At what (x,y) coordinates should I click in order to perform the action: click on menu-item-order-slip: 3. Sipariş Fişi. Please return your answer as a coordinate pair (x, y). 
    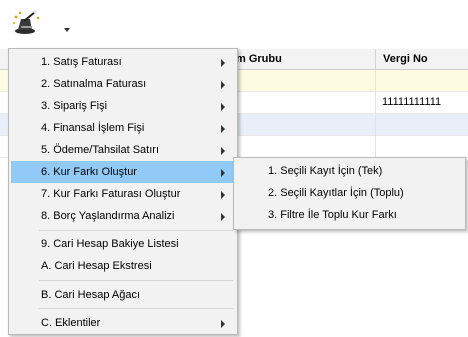
    Looking at the image, I should click on (123, 106).